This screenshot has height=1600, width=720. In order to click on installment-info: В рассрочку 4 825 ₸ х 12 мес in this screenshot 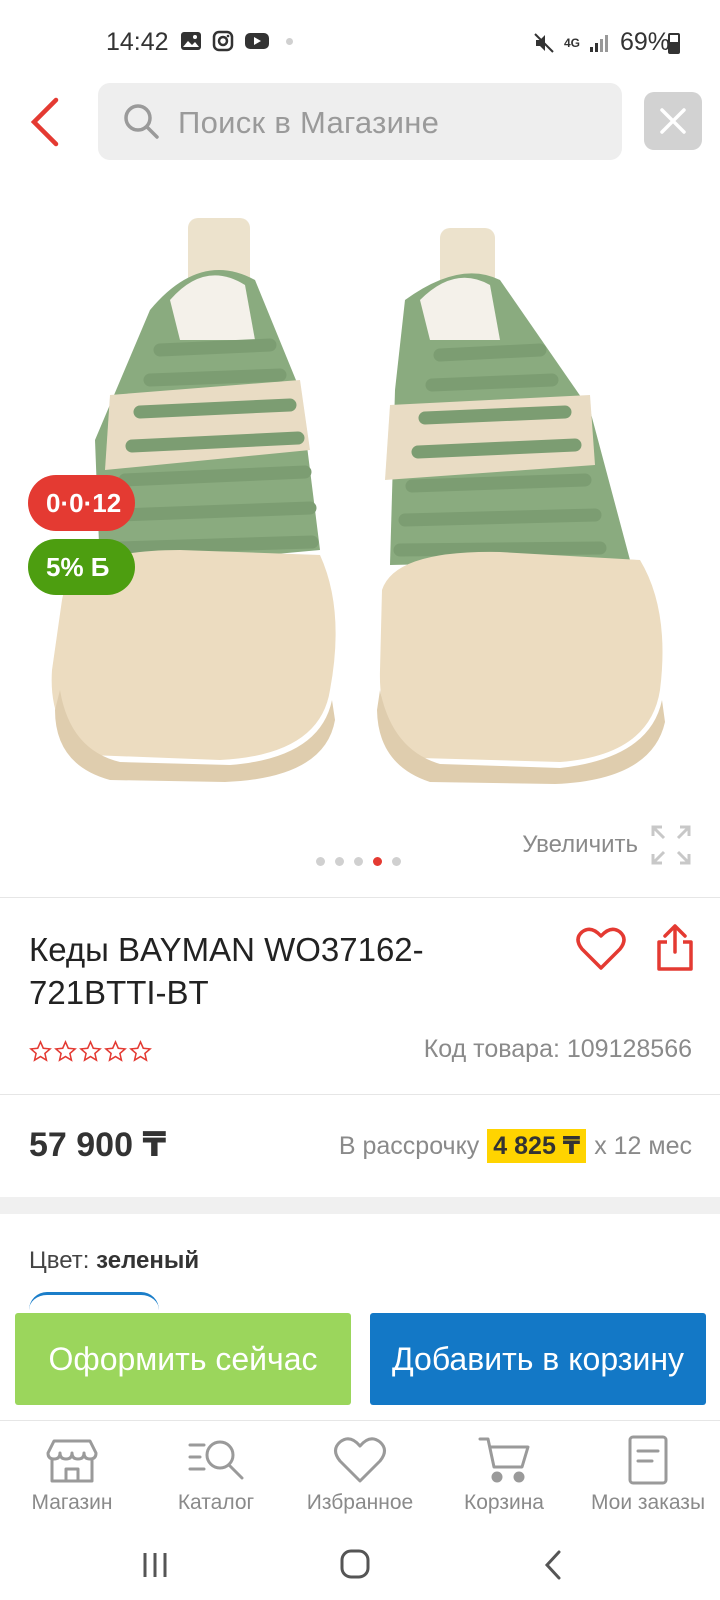, I will do `click(515, 1146)`.